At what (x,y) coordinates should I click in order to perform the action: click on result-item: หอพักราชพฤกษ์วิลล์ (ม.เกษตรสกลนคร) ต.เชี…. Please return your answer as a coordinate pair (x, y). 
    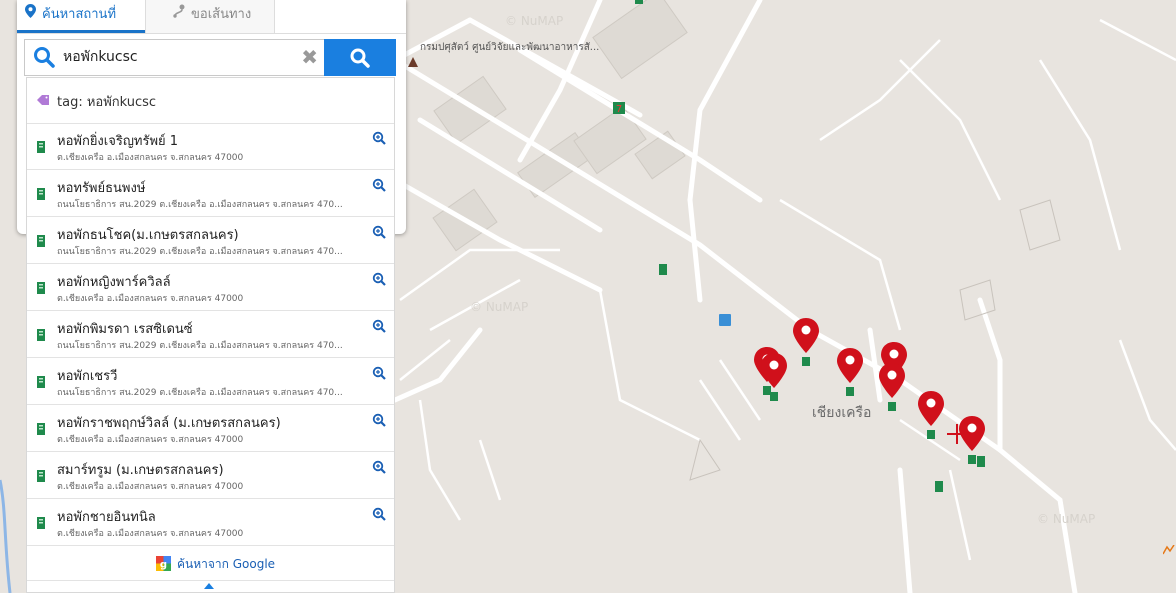
    Looking at the image, I should click on (210, 428).